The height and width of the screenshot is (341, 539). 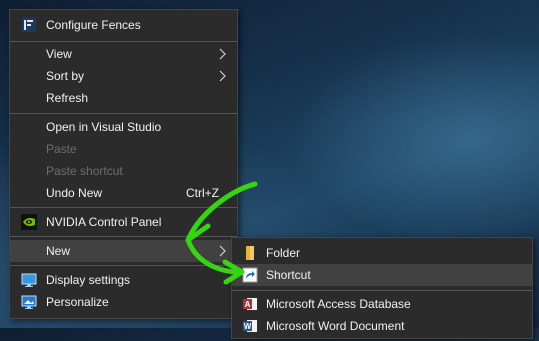 I want to click on shortcut-icon, so click(x=250, y=275).